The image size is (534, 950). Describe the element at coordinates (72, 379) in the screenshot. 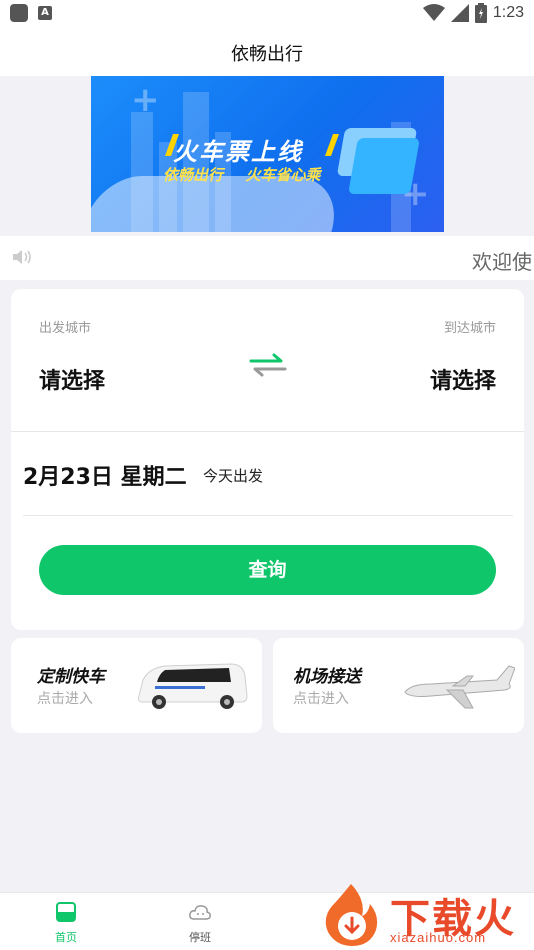

I see `from-city-select: 请选择` at that location.